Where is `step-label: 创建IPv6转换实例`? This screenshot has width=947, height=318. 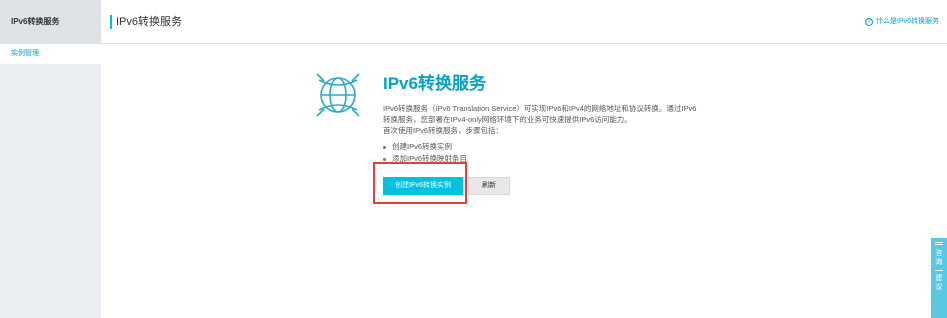 step-label: 创建IPv6转换实例 is located at coordinates (422, 146).